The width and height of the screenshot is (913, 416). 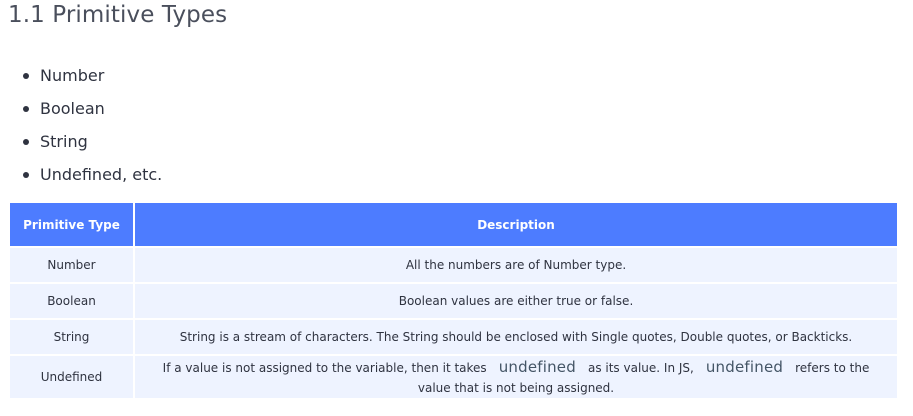 I want to click on description-cell: All the numbers are of Number type., so click(x=515, y=264).